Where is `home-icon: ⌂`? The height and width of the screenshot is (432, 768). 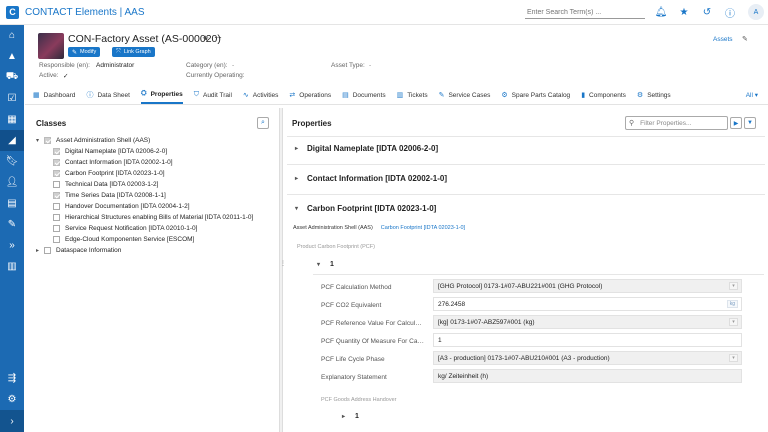
home-icon: ⌂ is located at coordinates (12, 35).